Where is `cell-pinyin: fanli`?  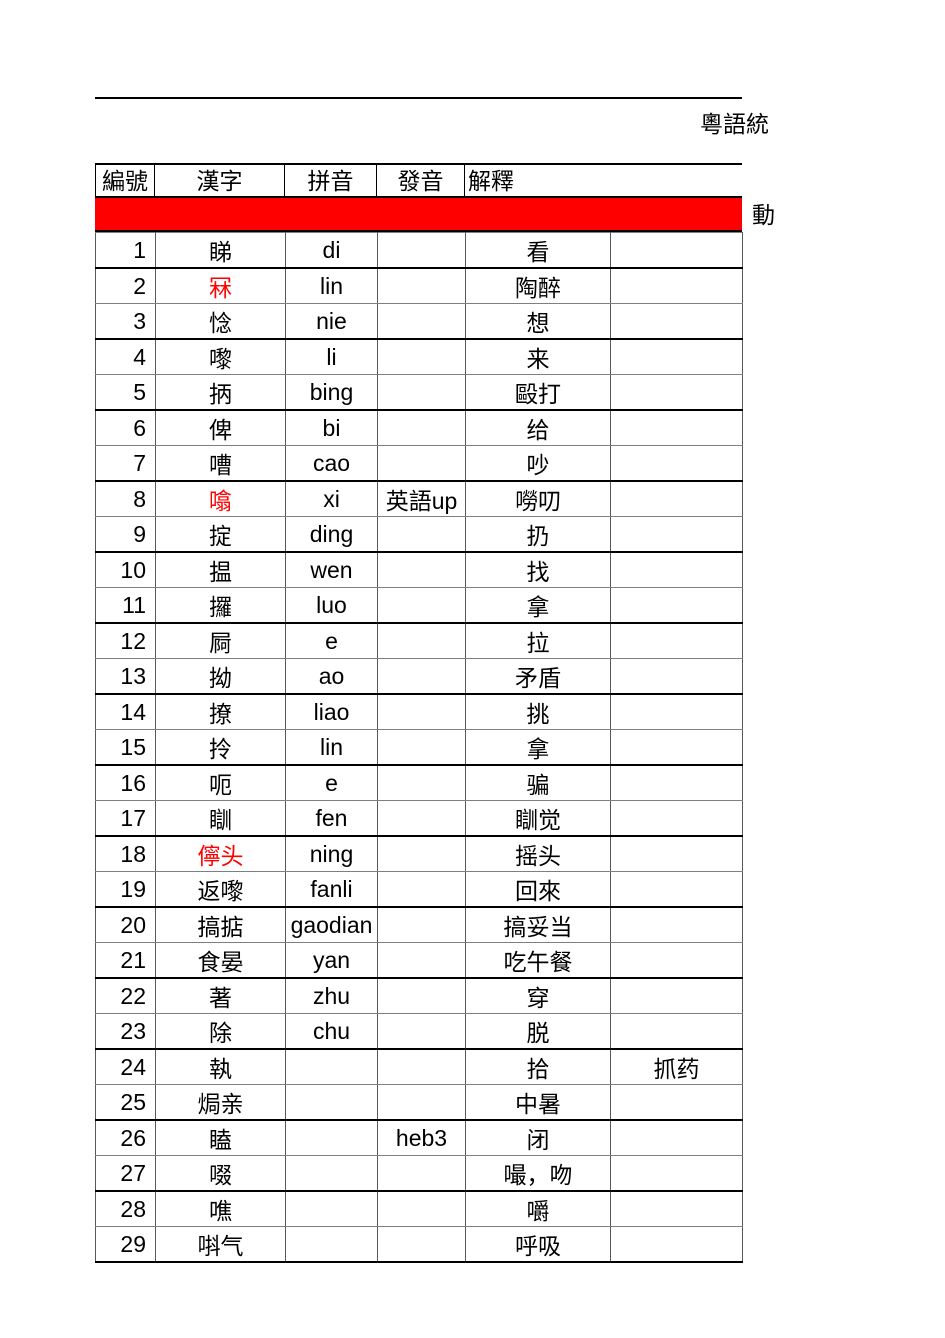
cell-pinyin: fanli is located at coordinates (331, 889).